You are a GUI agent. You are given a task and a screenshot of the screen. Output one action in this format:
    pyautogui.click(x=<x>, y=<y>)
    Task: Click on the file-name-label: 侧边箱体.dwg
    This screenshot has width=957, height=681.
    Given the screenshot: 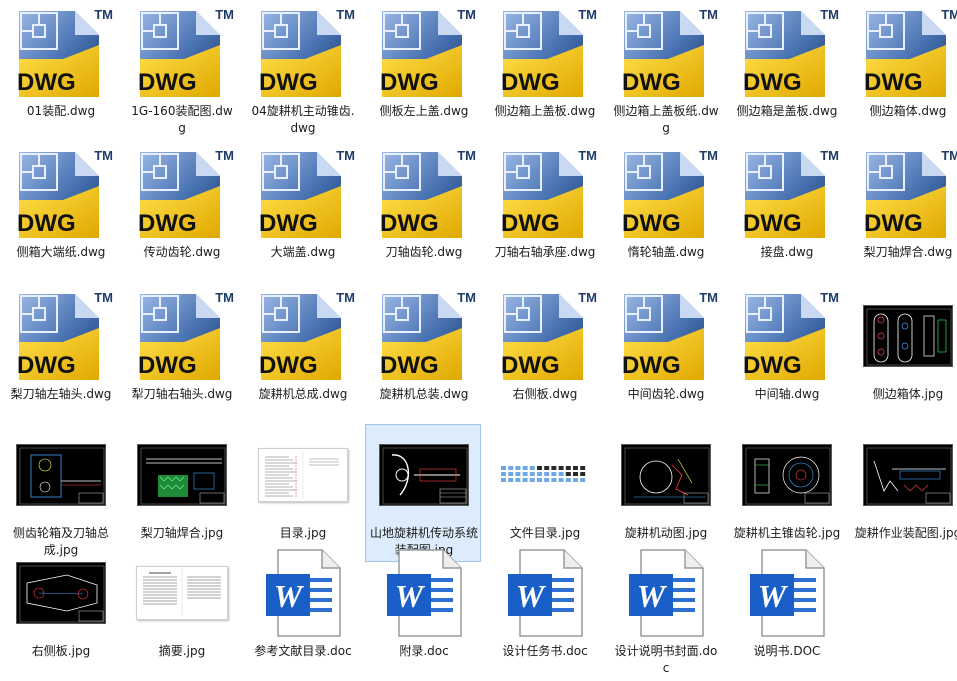 What is the action you would take?
    pyautogui.click(x=908, y=111)
    